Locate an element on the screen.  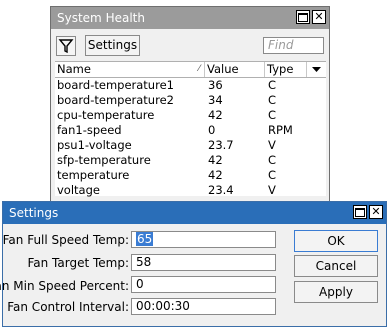
table-row: fan1-speed 0 RPM is located at coordinates (190, 130).